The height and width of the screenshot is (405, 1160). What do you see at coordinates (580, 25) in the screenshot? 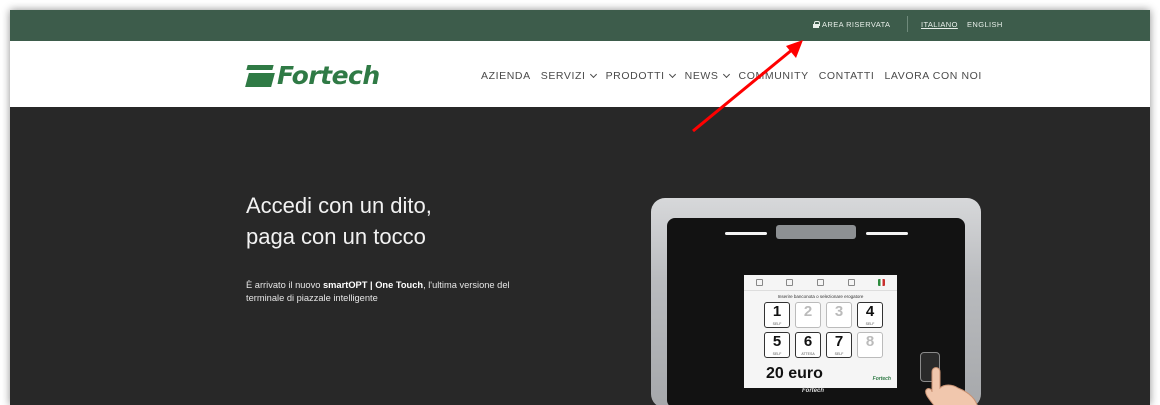
I see `utility-bar: AREA RISERVATA ITALIANO ENGLISH` at bounding box center [580, 25].